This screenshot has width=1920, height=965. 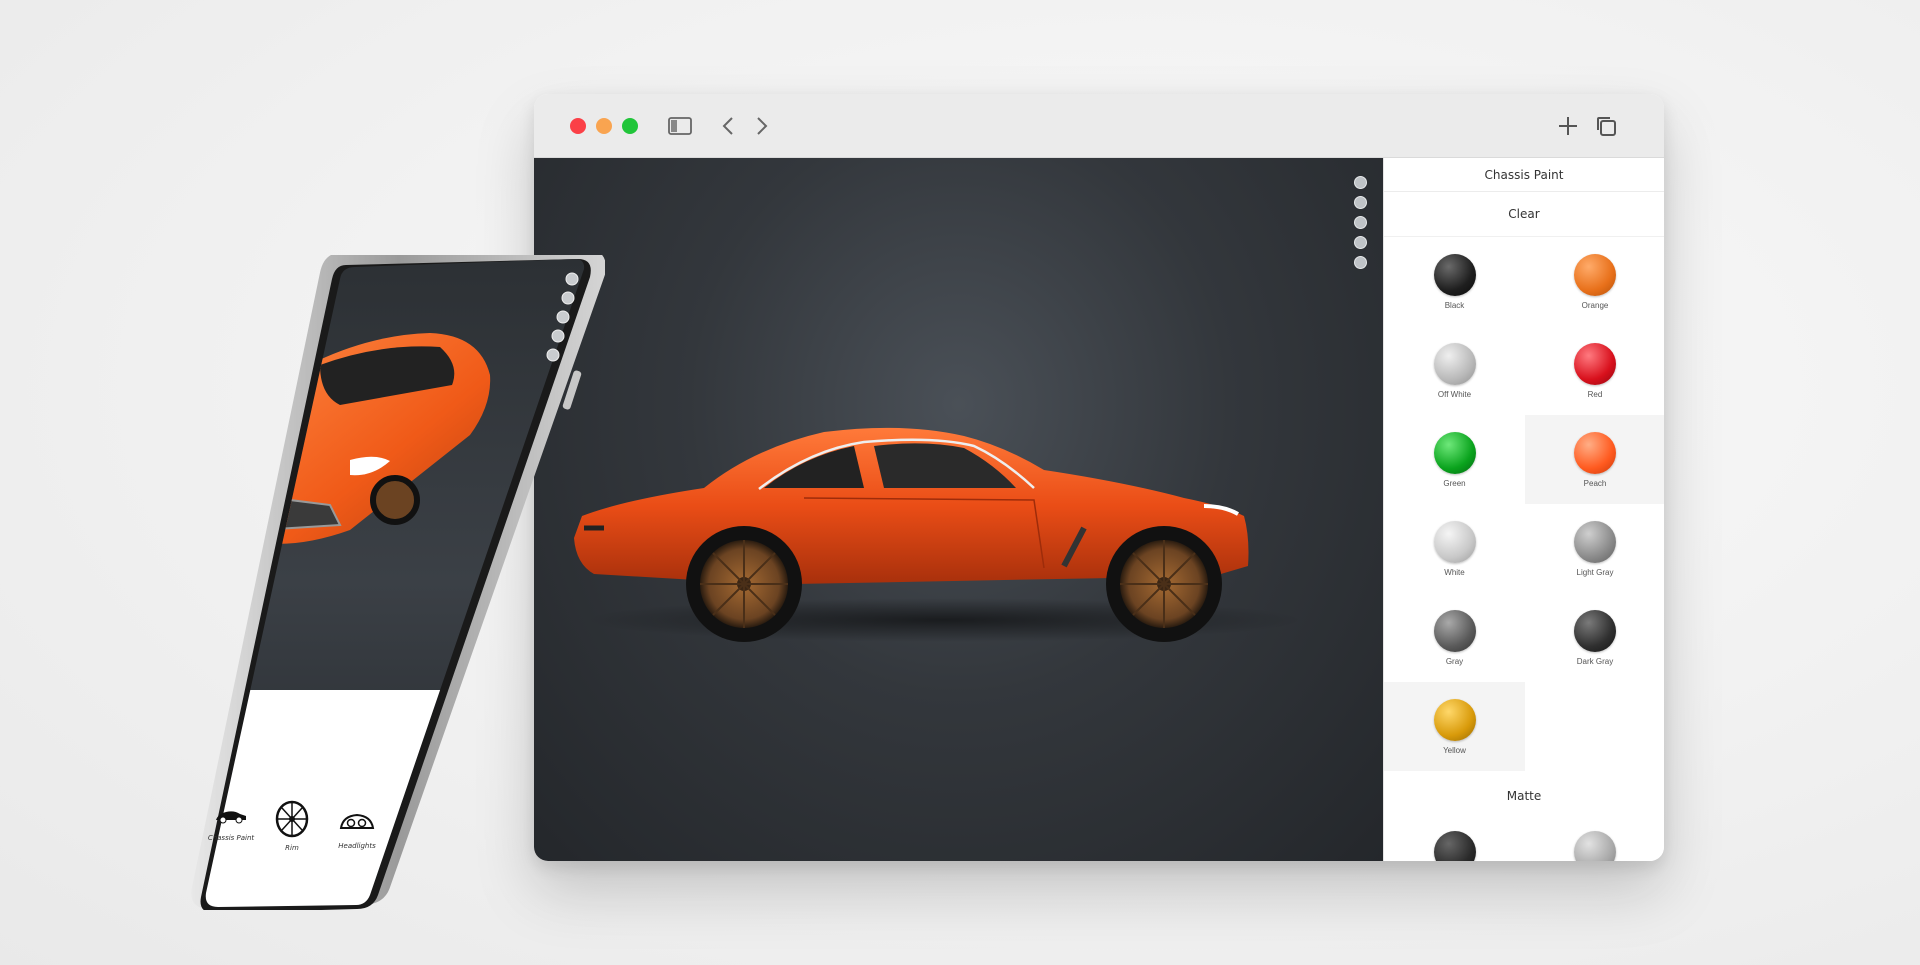 I want to click on swatch-label: Green, so click(x=1454, y=483).